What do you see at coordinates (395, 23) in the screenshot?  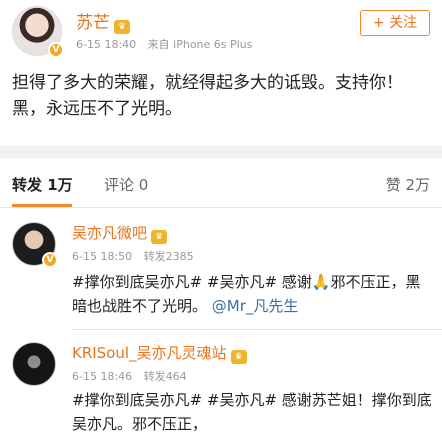 I see `follow-button: + 关注` at bounding box center [395, 23].